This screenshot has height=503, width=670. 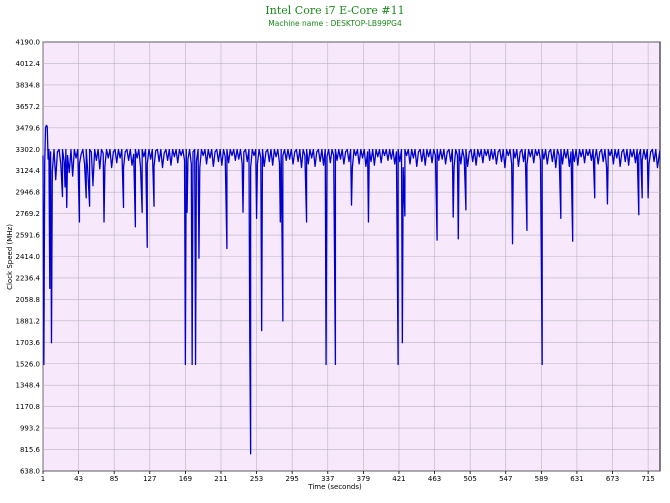 I want to click on x-tick-label: 631, so click(x=576, y=479).